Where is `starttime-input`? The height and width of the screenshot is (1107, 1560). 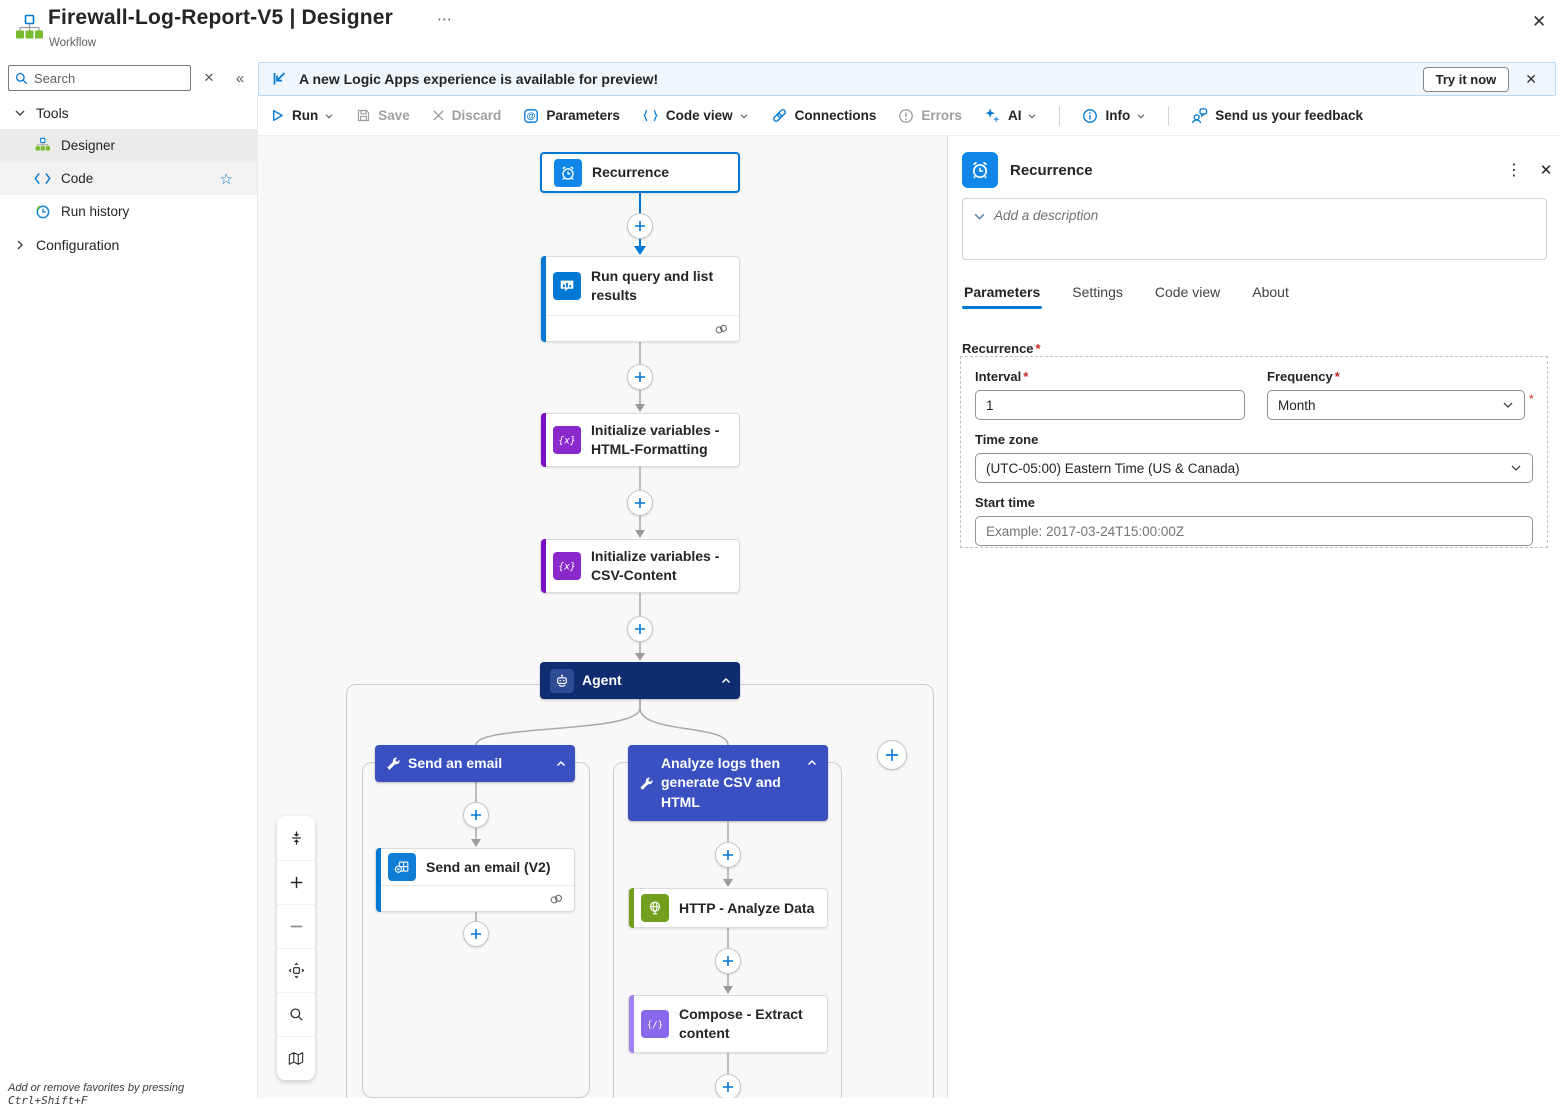
starttime-input is located at coordinates (1254, 531).